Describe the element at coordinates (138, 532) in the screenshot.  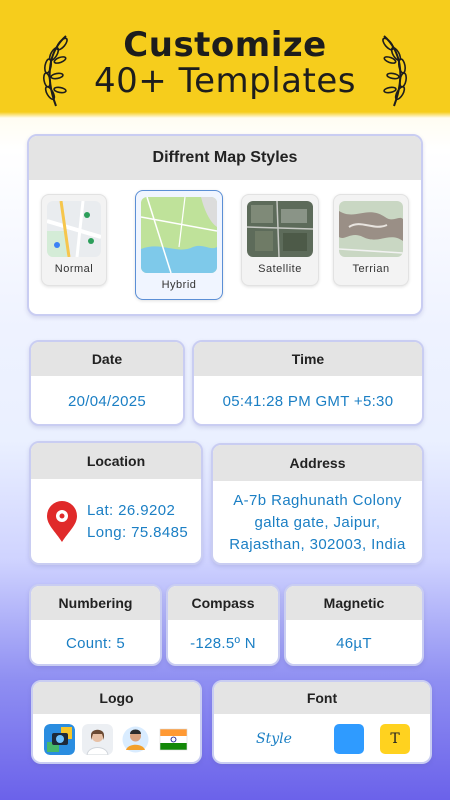
I see `longitude-value: Long: 75.8485` at that location.